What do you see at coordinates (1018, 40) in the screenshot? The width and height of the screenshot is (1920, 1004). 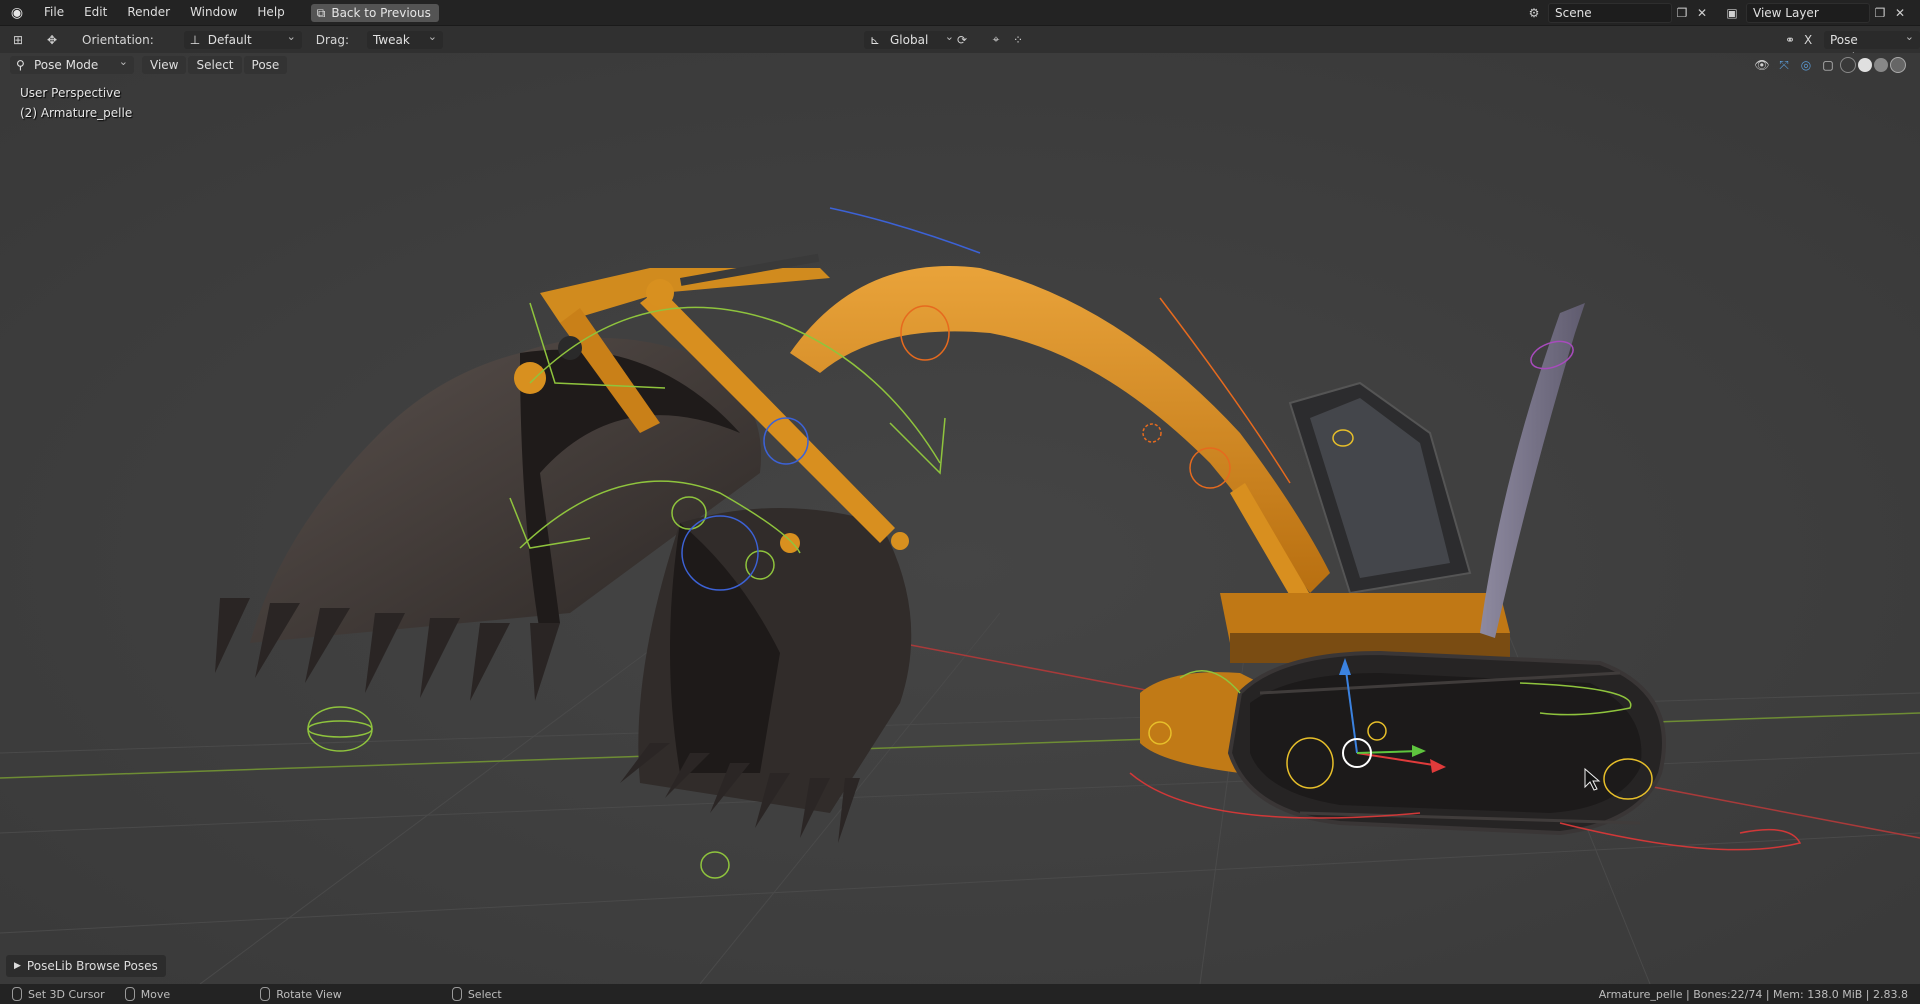 I see `snap-target-icon: ⁘` at bounding box center [1018, 40].